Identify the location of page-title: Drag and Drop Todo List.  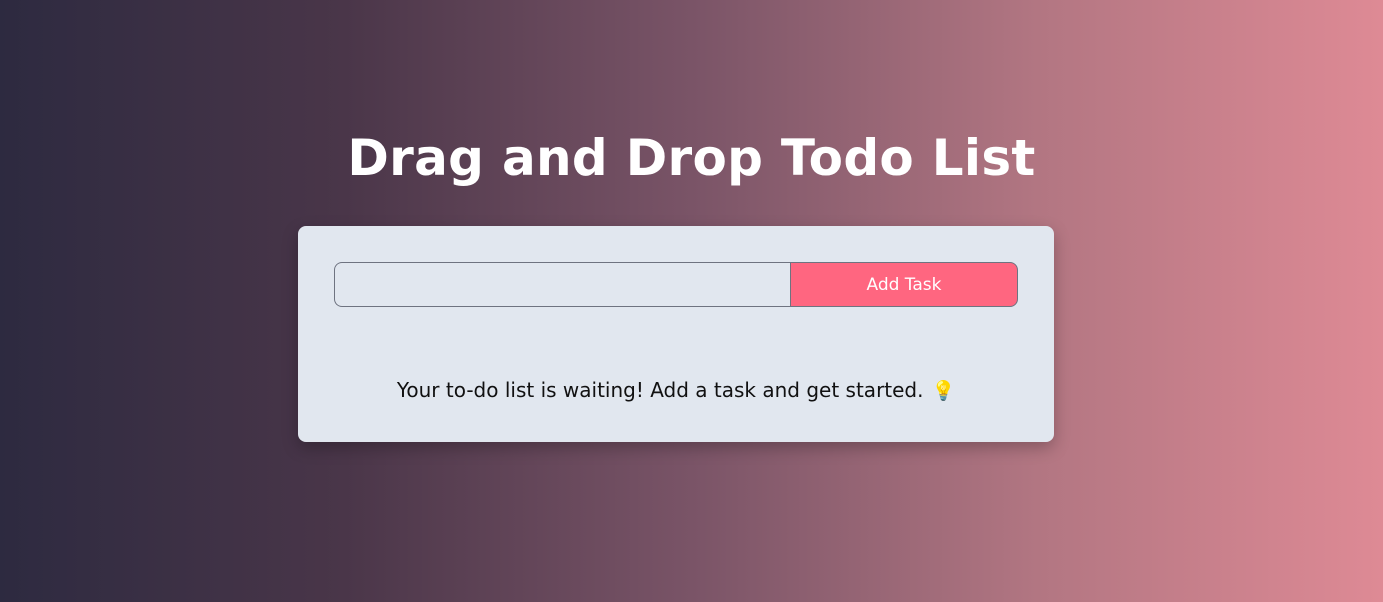
(691, 158).